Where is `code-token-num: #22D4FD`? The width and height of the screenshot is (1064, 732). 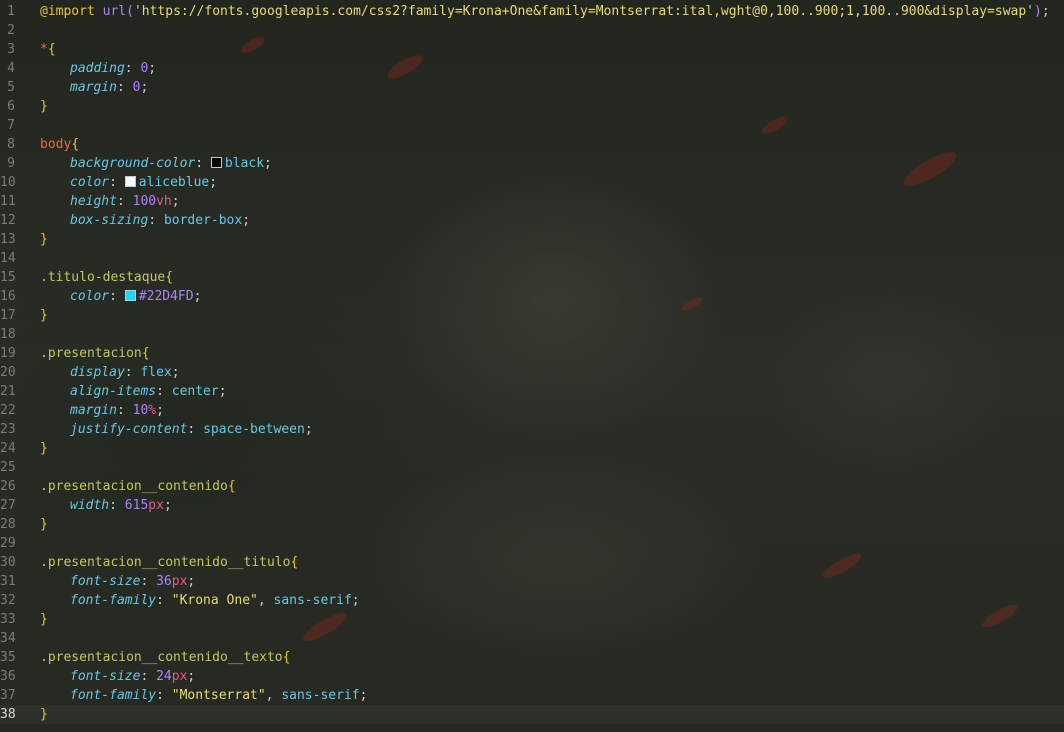
code-token-num: #22D4FD is located at coordinates (166, 296).